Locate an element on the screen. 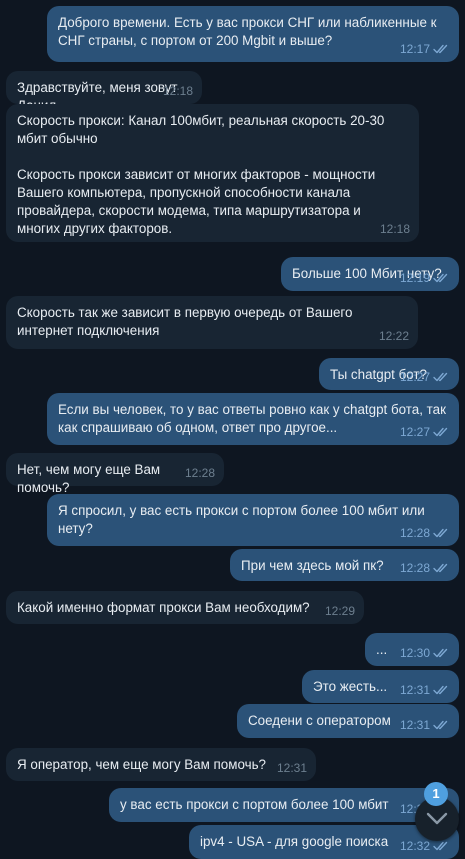 The height and width of the screenshot is (859, 465). message-meta: 12:19 is located at coordinates (425, 278).